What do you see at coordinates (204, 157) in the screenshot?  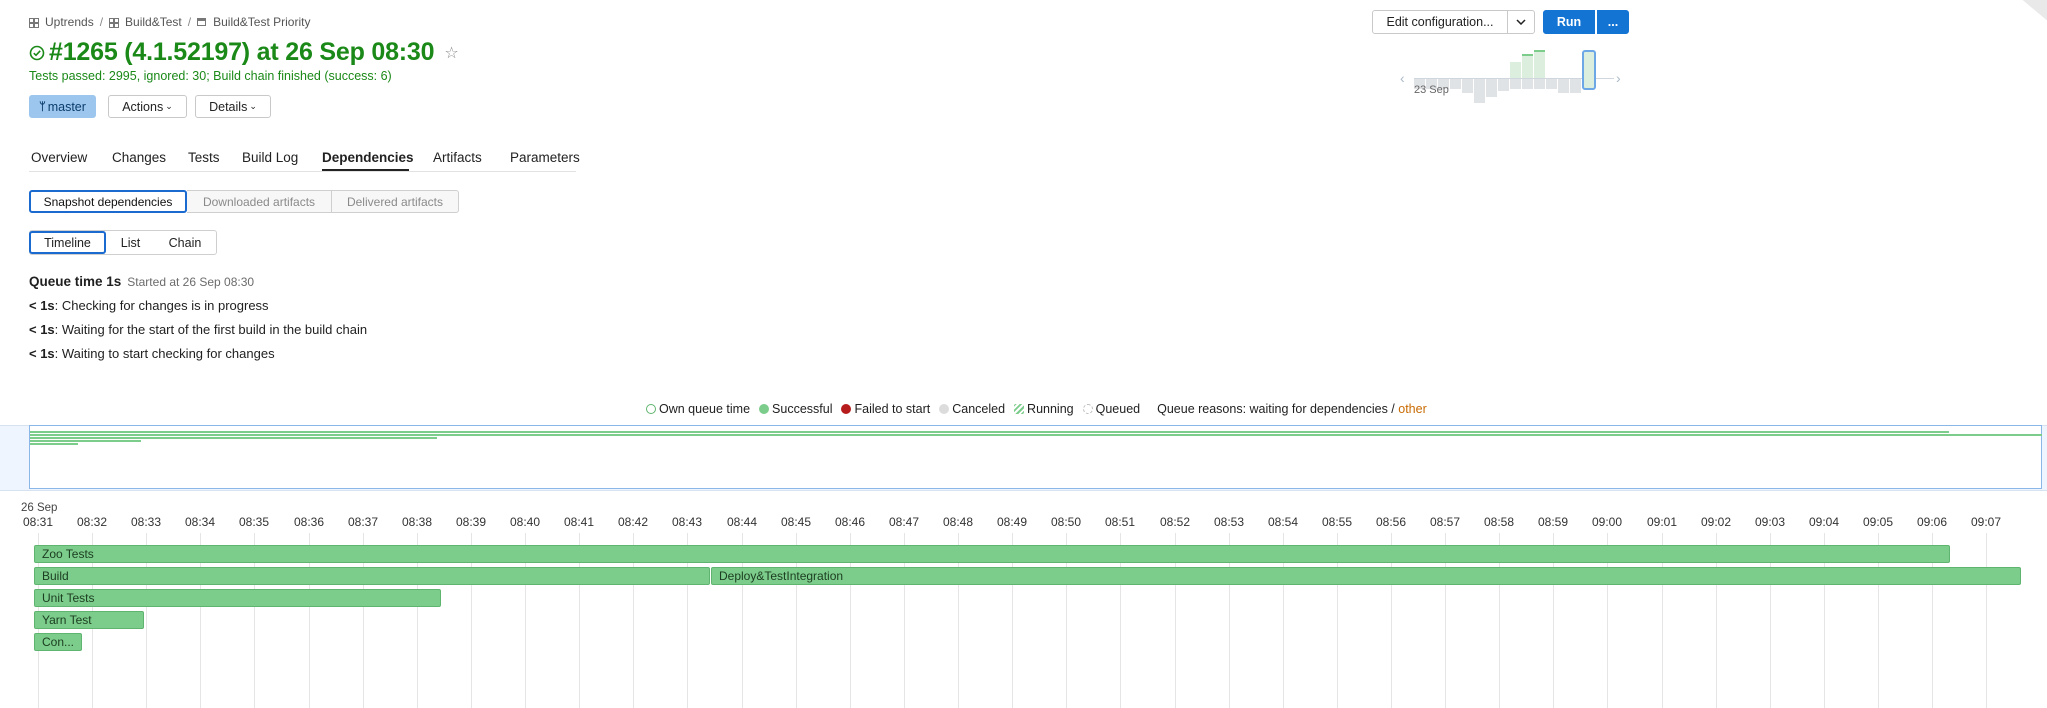 I see `tab-tests: Tests` at bounding box center [204, 157].